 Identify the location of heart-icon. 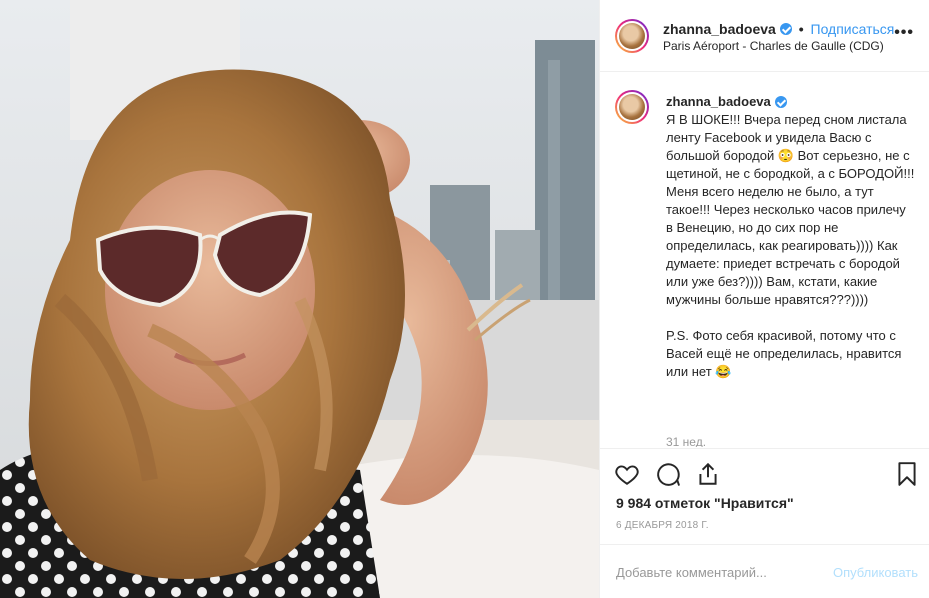
(627, 474).